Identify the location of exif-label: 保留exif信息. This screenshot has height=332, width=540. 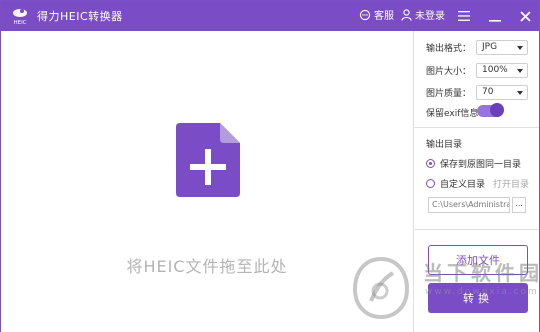
(452, 114).